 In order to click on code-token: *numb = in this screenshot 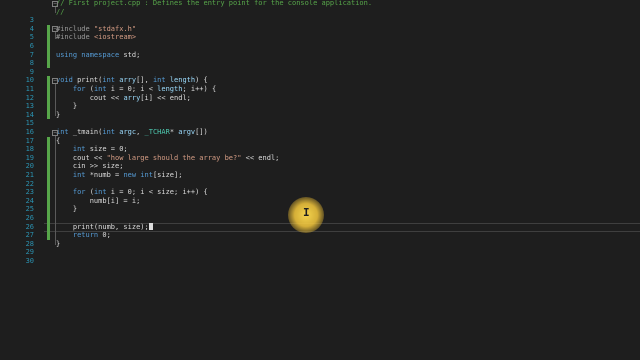, I will do `click(106, 175)`.